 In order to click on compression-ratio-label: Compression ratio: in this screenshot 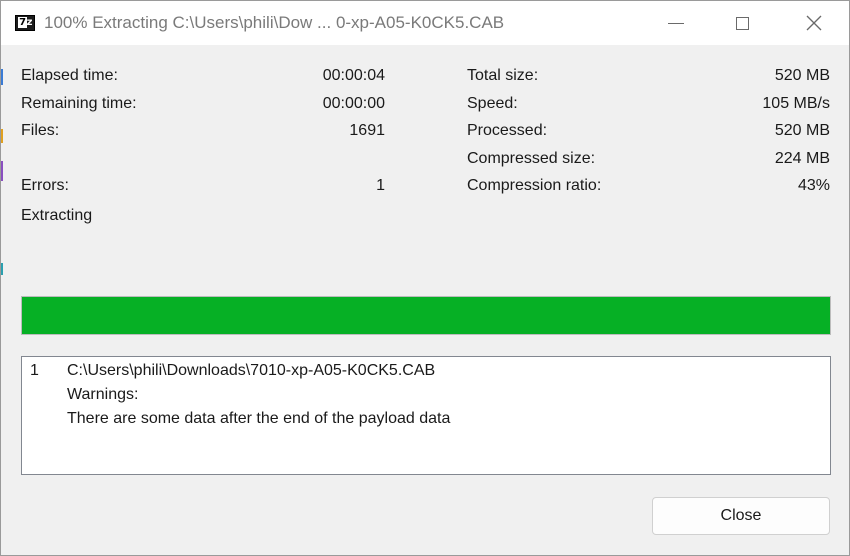, I will do `click(534, 185)`.